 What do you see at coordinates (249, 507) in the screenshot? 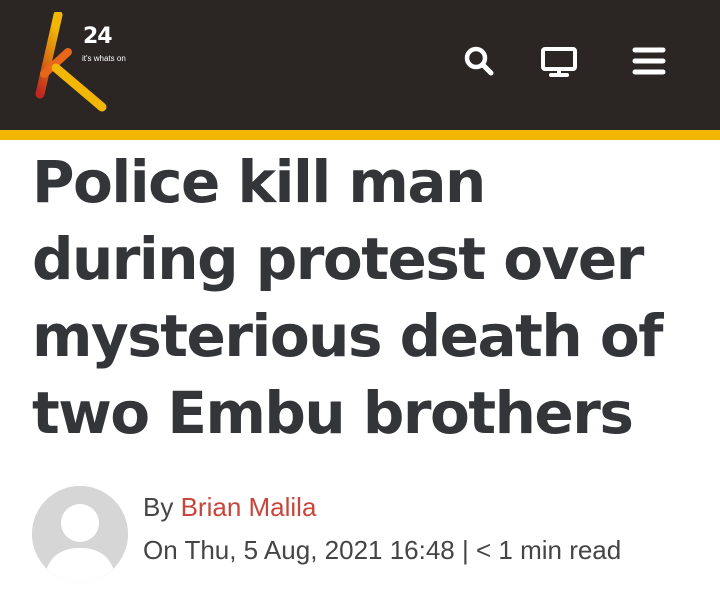
I see `author-link: Brian Malila` at bounding box center [249, 507].